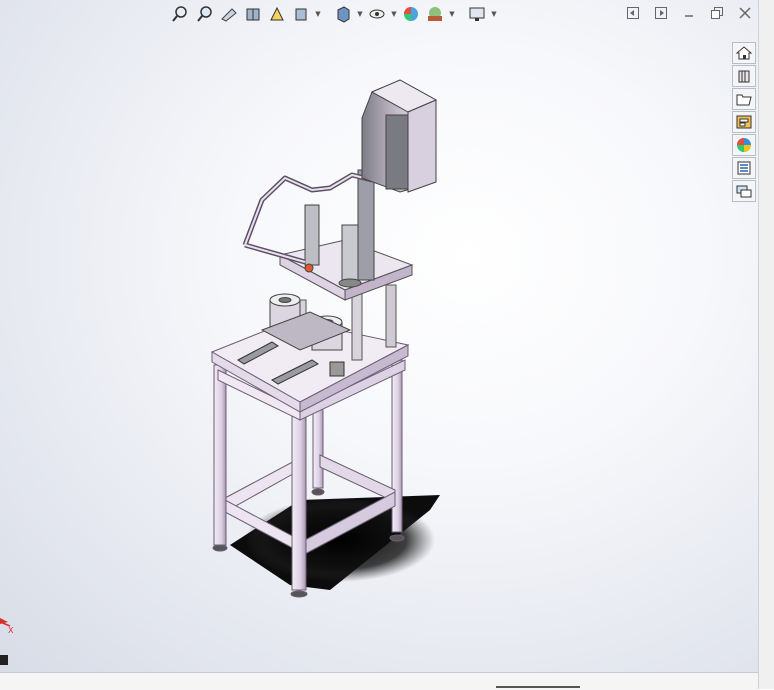 This screenshot has height=690, width=774. Describe the element at coordinates (744, 191) in the screenshot. I see `forum-icon` at that location.